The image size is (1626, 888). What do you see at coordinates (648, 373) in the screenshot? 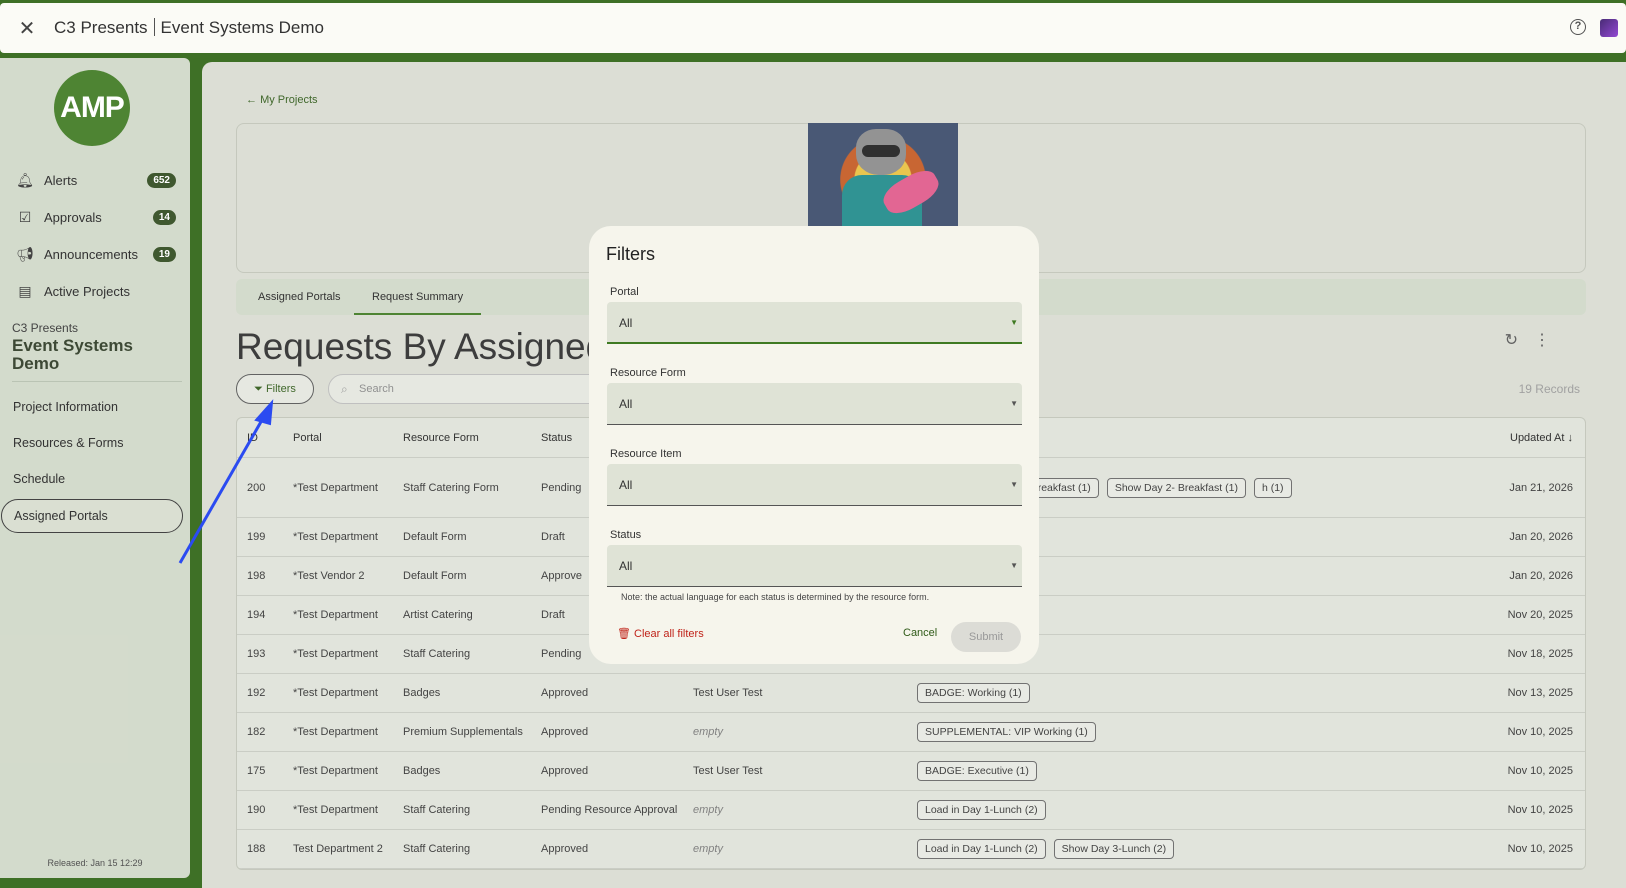
I see `resource-form-label: Resource Form` at bounding box center [648, 373].